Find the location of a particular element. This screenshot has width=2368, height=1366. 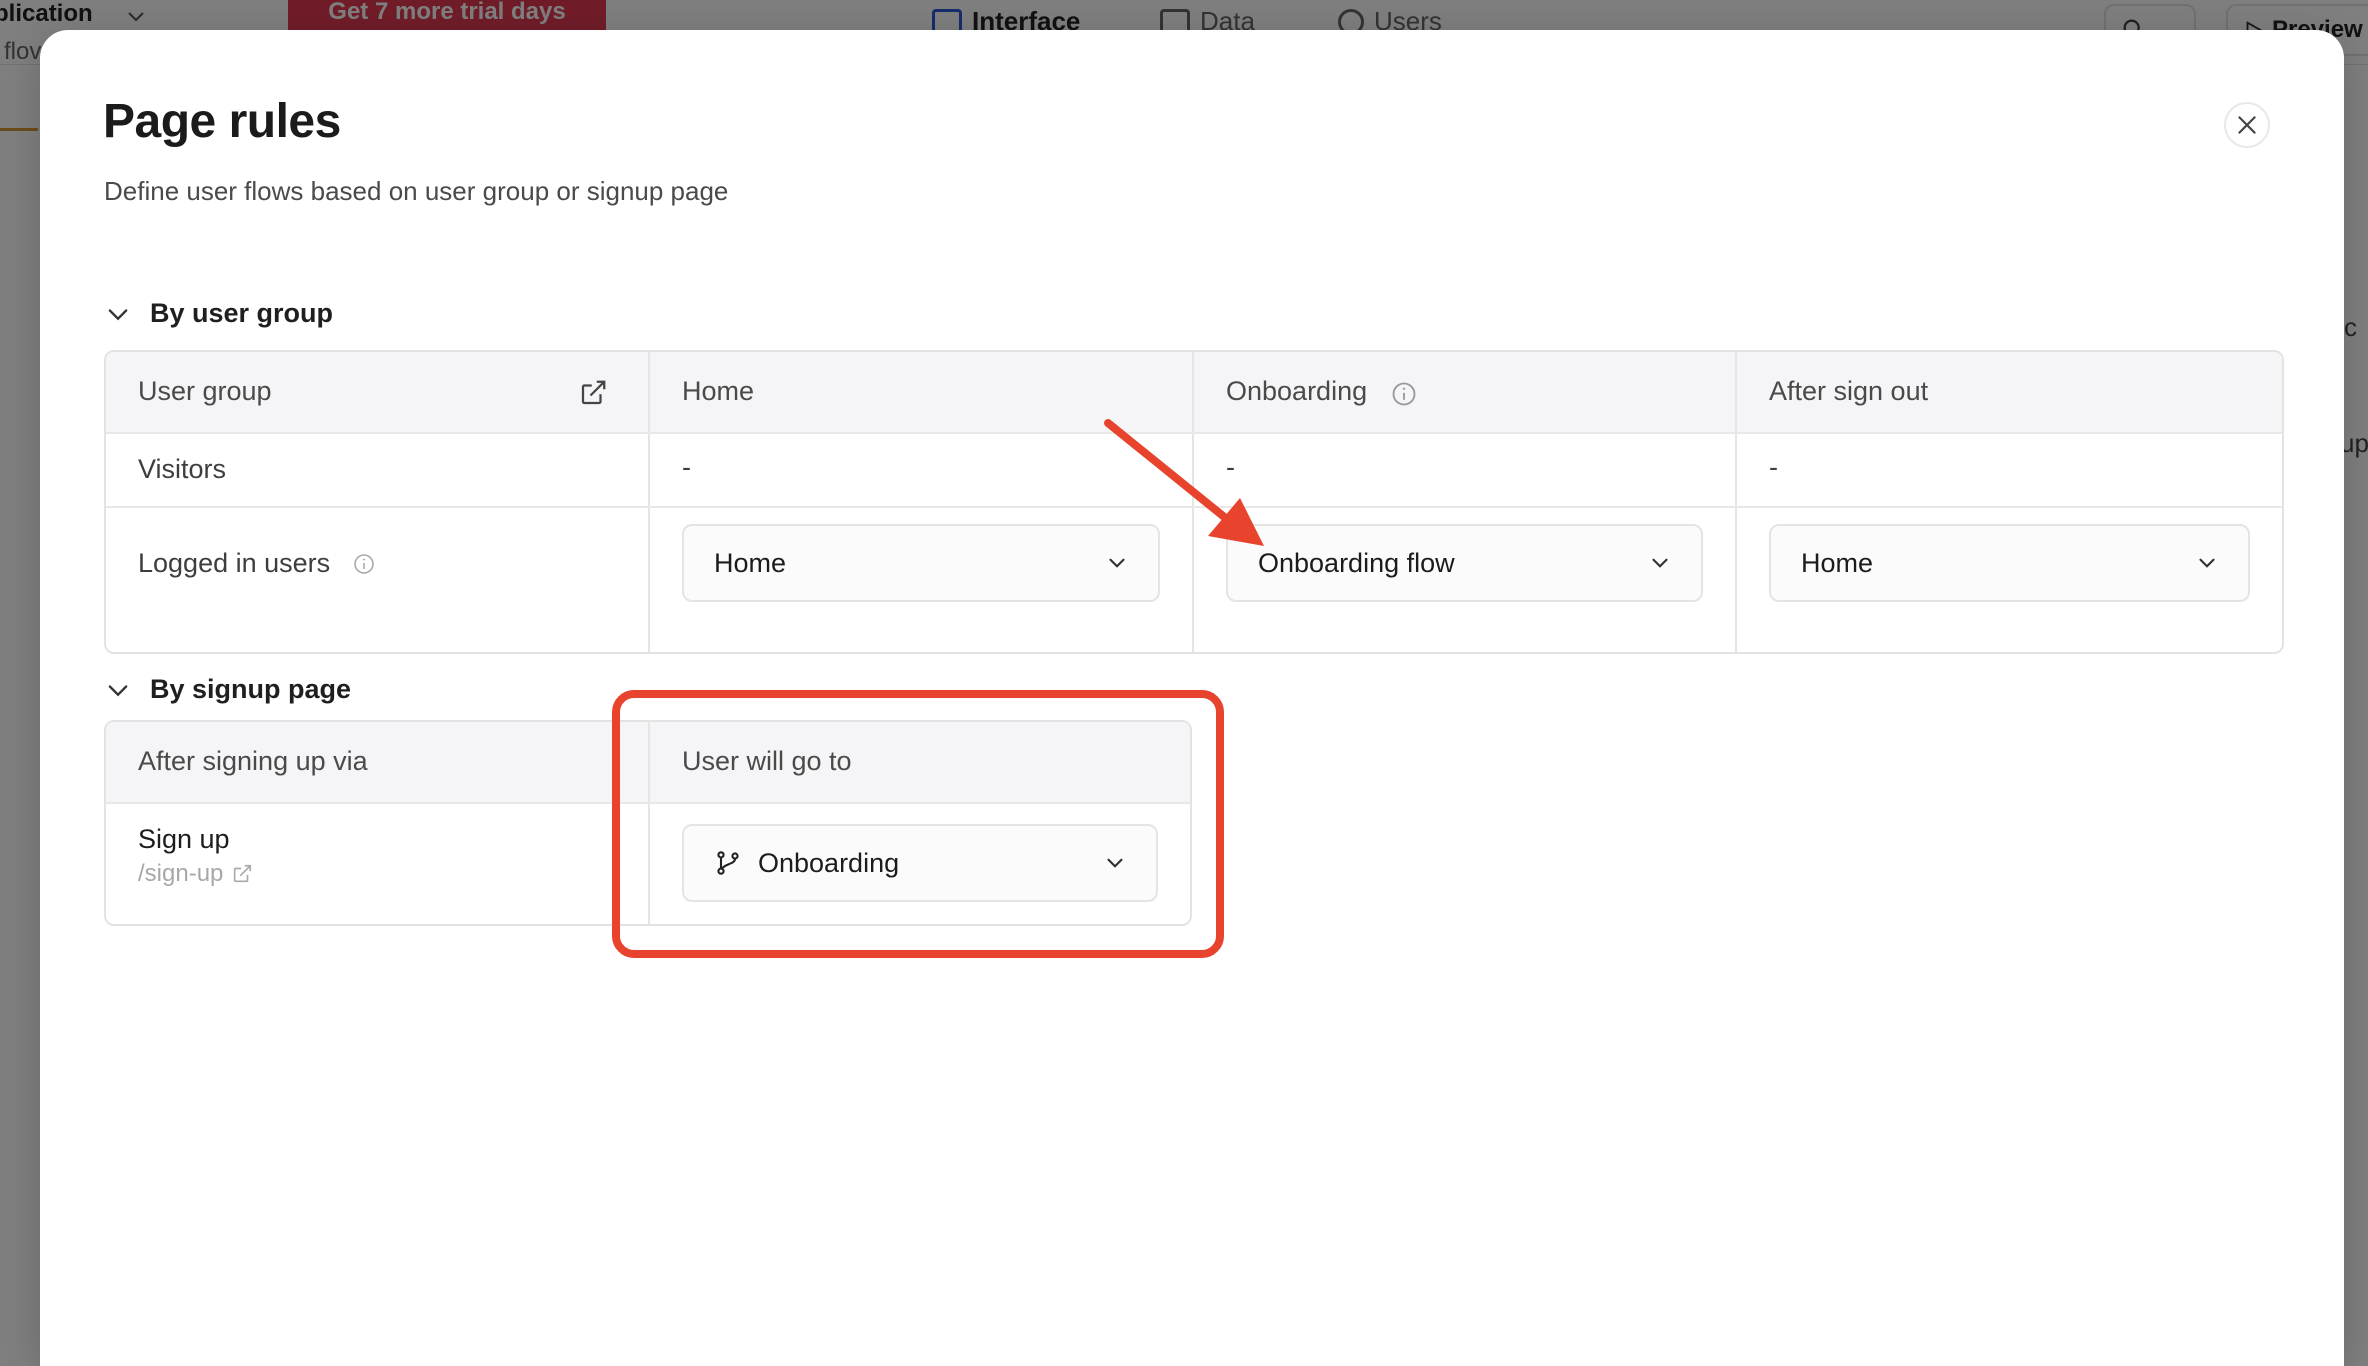

cell-onboarding: Onboarding flow is located at coordinates (1465, 580).